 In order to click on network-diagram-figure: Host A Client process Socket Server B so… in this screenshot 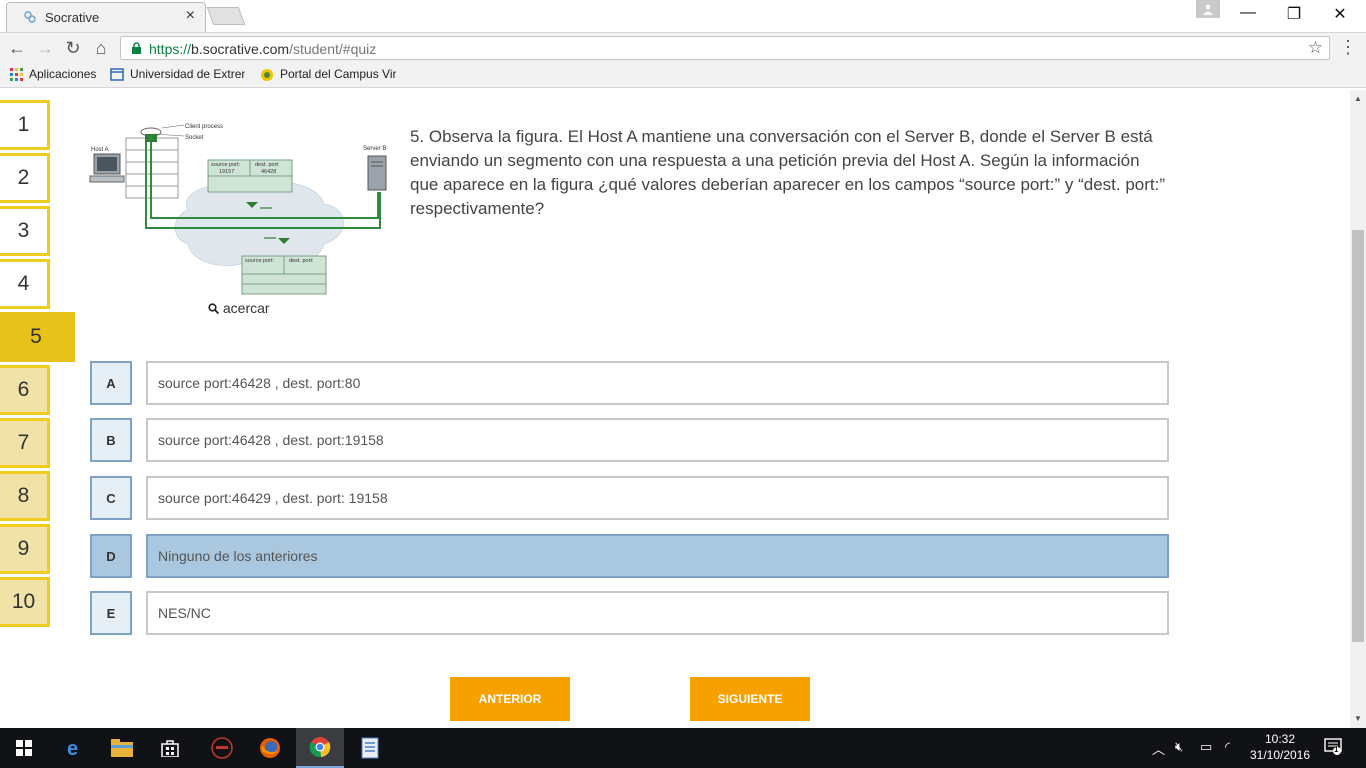, I will do `click(238, 209)`.